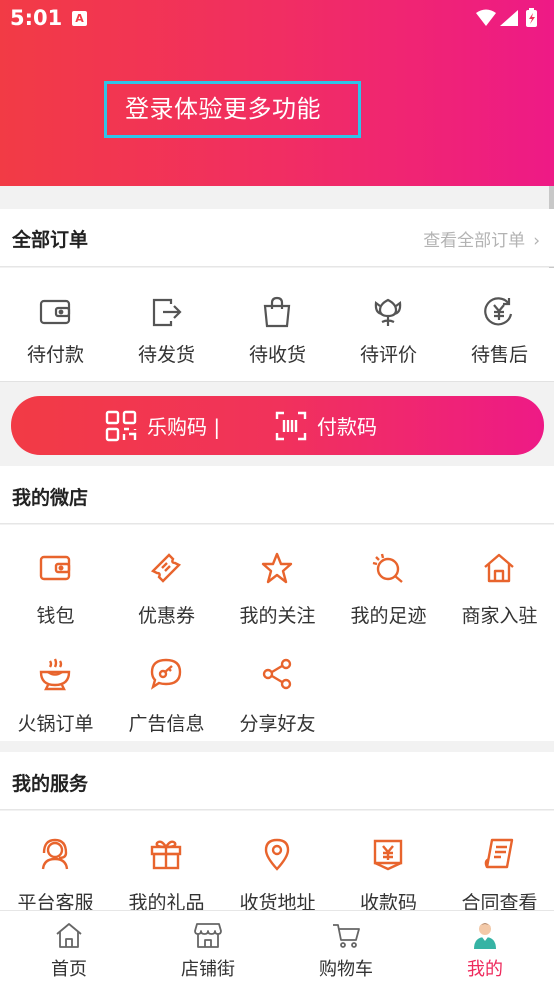 The height and width of the screenshot is (984, 554). I want to click on ad-message-icon, so click(166, 674).